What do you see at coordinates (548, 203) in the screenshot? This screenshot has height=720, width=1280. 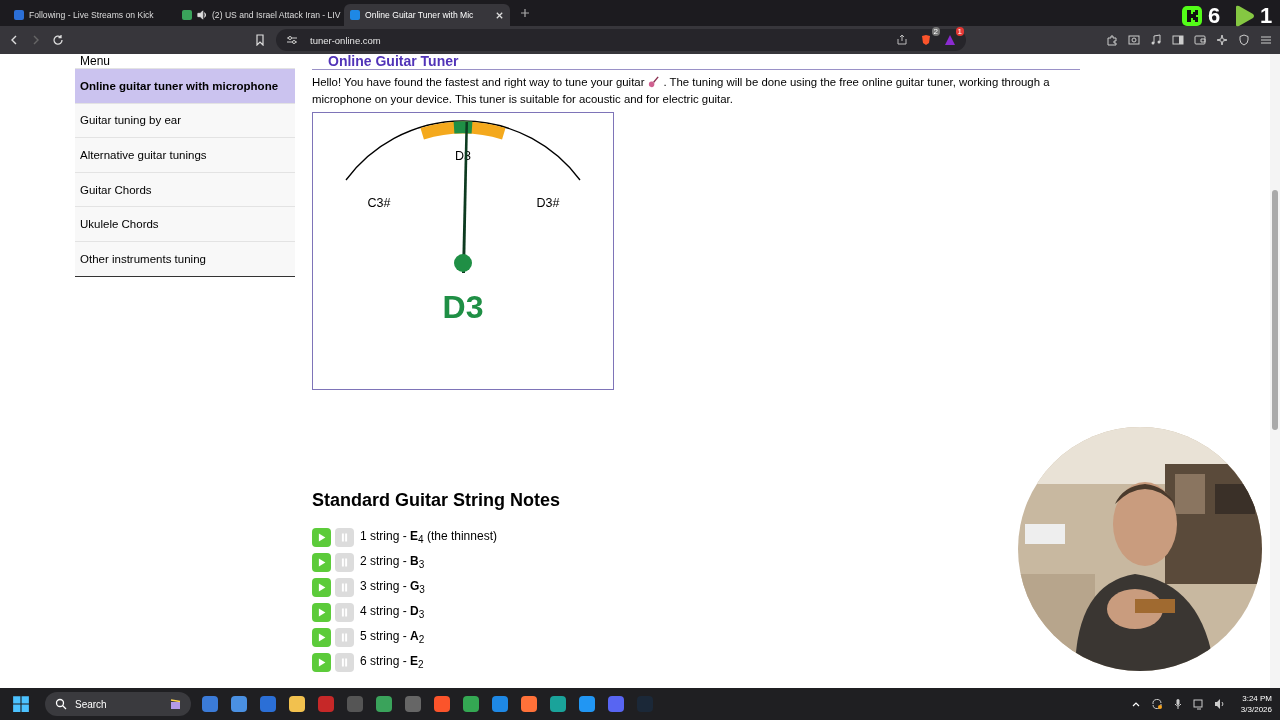 I see `high-note-label: D3#` at bounding box center [548, 203].